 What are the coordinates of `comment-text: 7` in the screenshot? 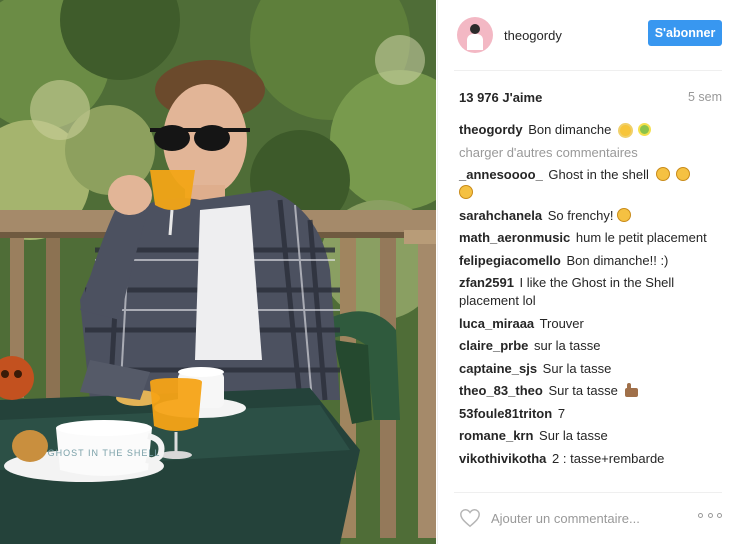 It's located at (561, 413).